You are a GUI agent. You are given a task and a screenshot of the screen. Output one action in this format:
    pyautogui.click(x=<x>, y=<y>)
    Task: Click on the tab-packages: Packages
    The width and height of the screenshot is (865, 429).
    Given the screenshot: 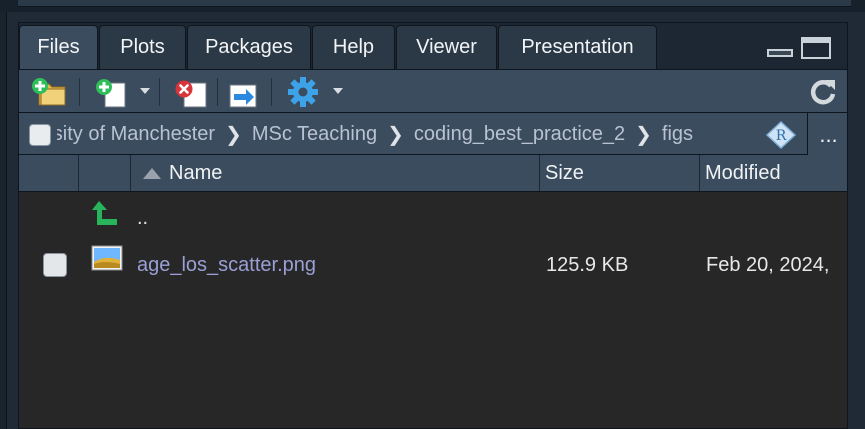 What is the action you would take?
    pyautogui.click(x=249, y=47)
    